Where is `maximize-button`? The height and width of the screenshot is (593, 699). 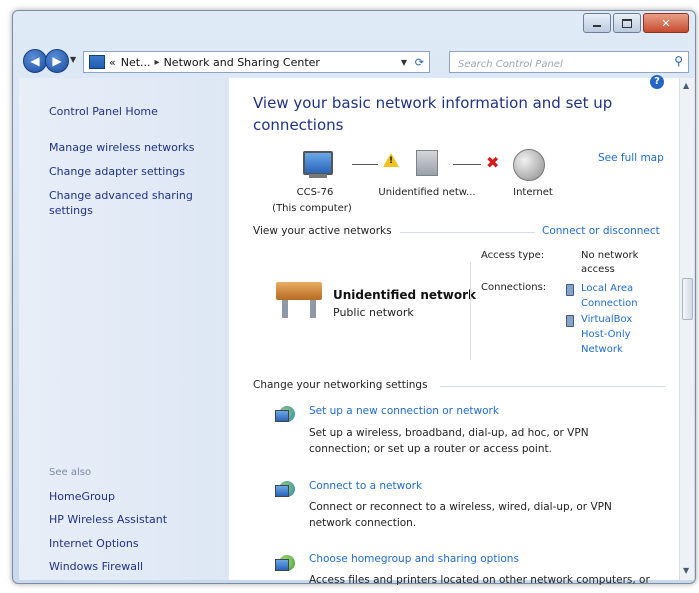
maximize-button is located at coordinates (627, 23).